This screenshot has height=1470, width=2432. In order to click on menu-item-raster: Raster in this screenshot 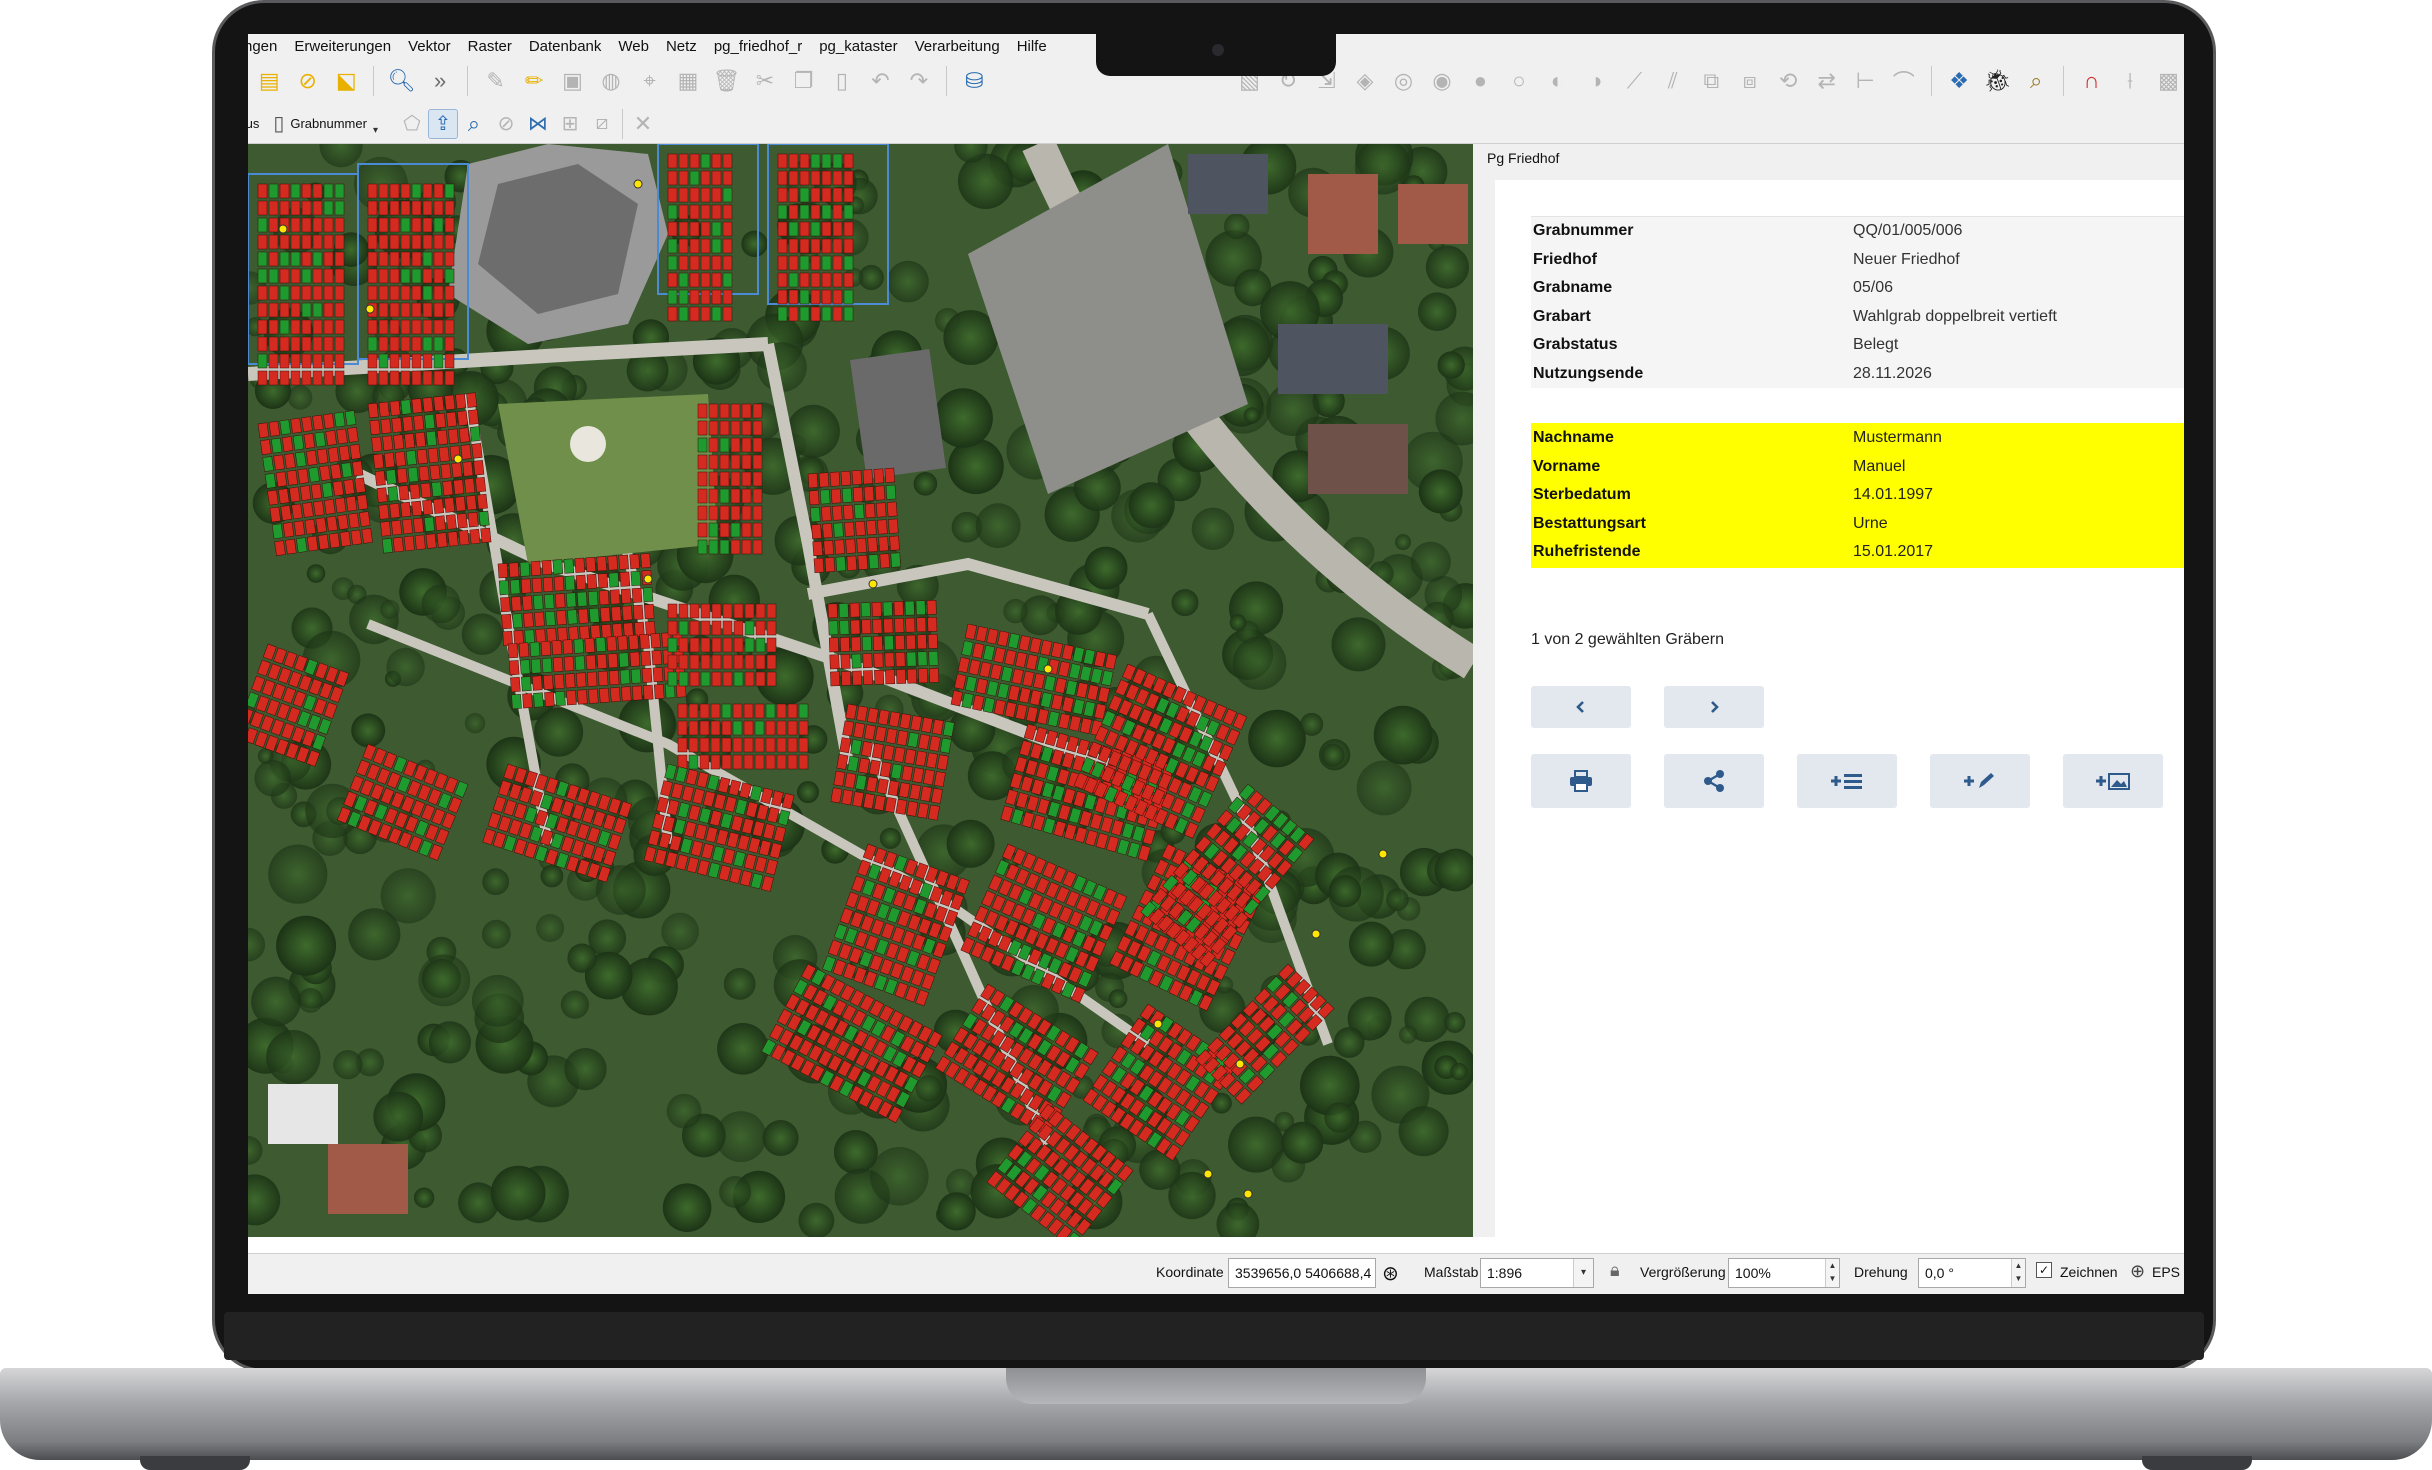, I will do `click(490, 46)`.